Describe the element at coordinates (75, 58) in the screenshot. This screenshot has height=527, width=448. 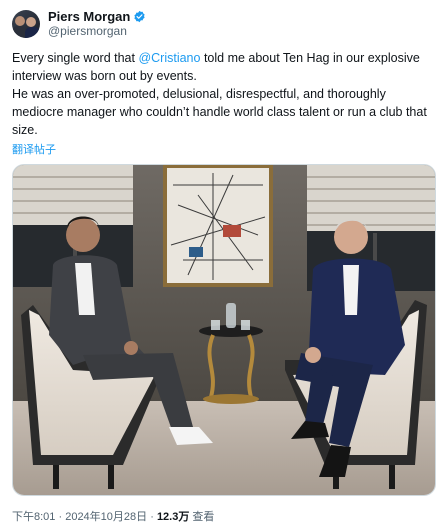
I see `tweet-text-part: Every single word that` at that location.